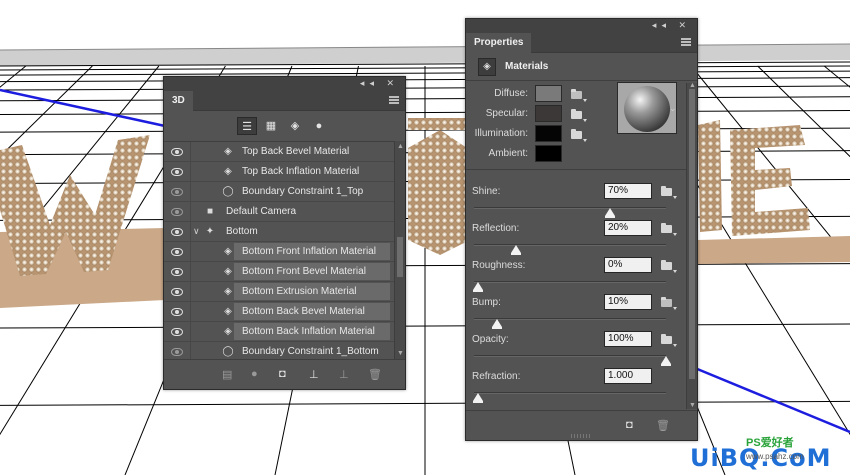 The width and height of the screenshot is (850, 475). What do you see at coordinates (581, 425) in the screenshot?
I see `properties-bottom-bar: ◘ 🗑` at bounding box center [581, 425].